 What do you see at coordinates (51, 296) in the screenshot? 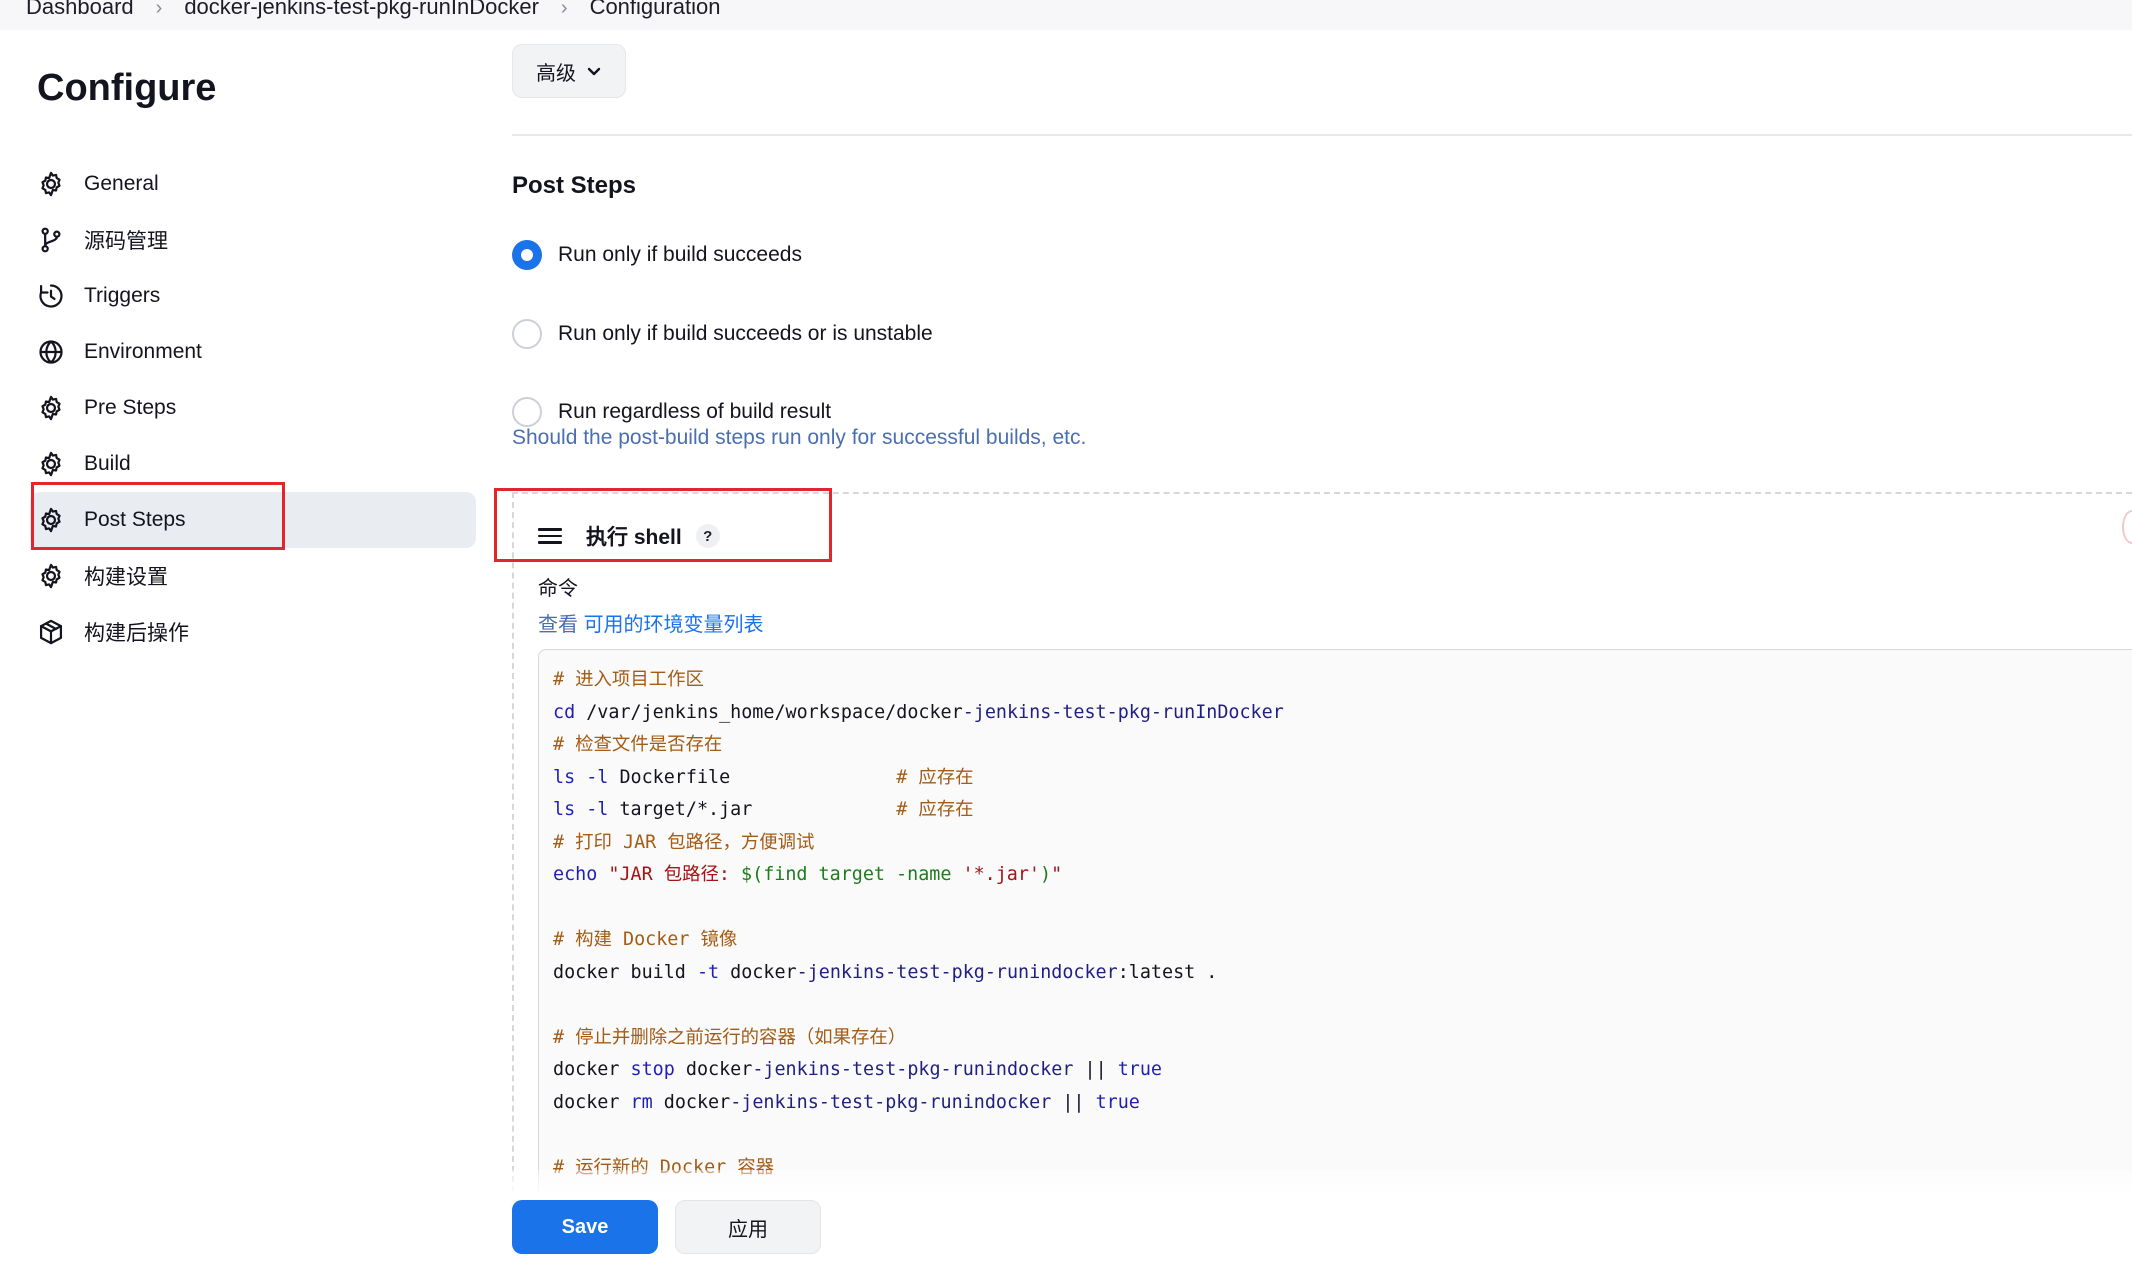
I see `clock-icon` at bounding box center [51, 296].